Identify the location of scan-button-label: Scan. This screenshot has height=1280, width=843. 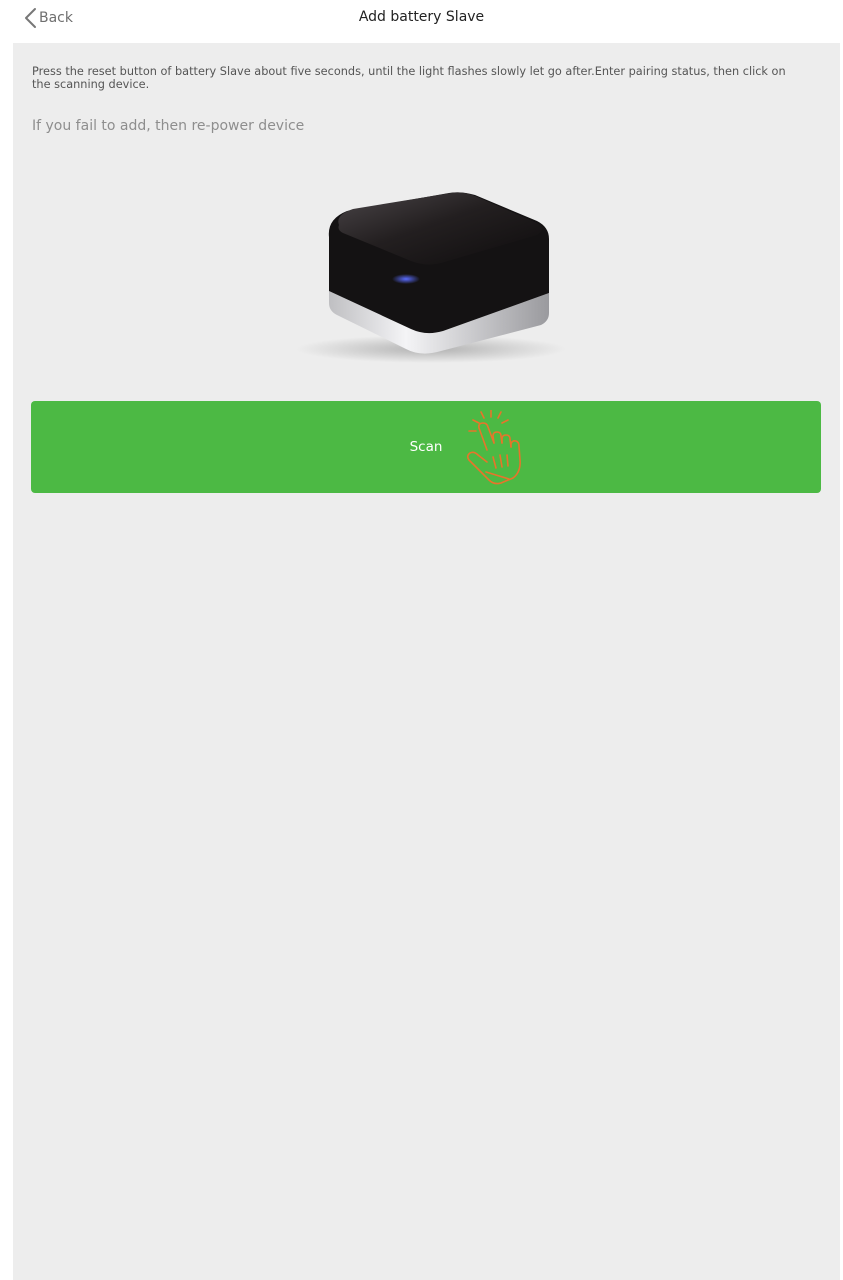
(426, 447).